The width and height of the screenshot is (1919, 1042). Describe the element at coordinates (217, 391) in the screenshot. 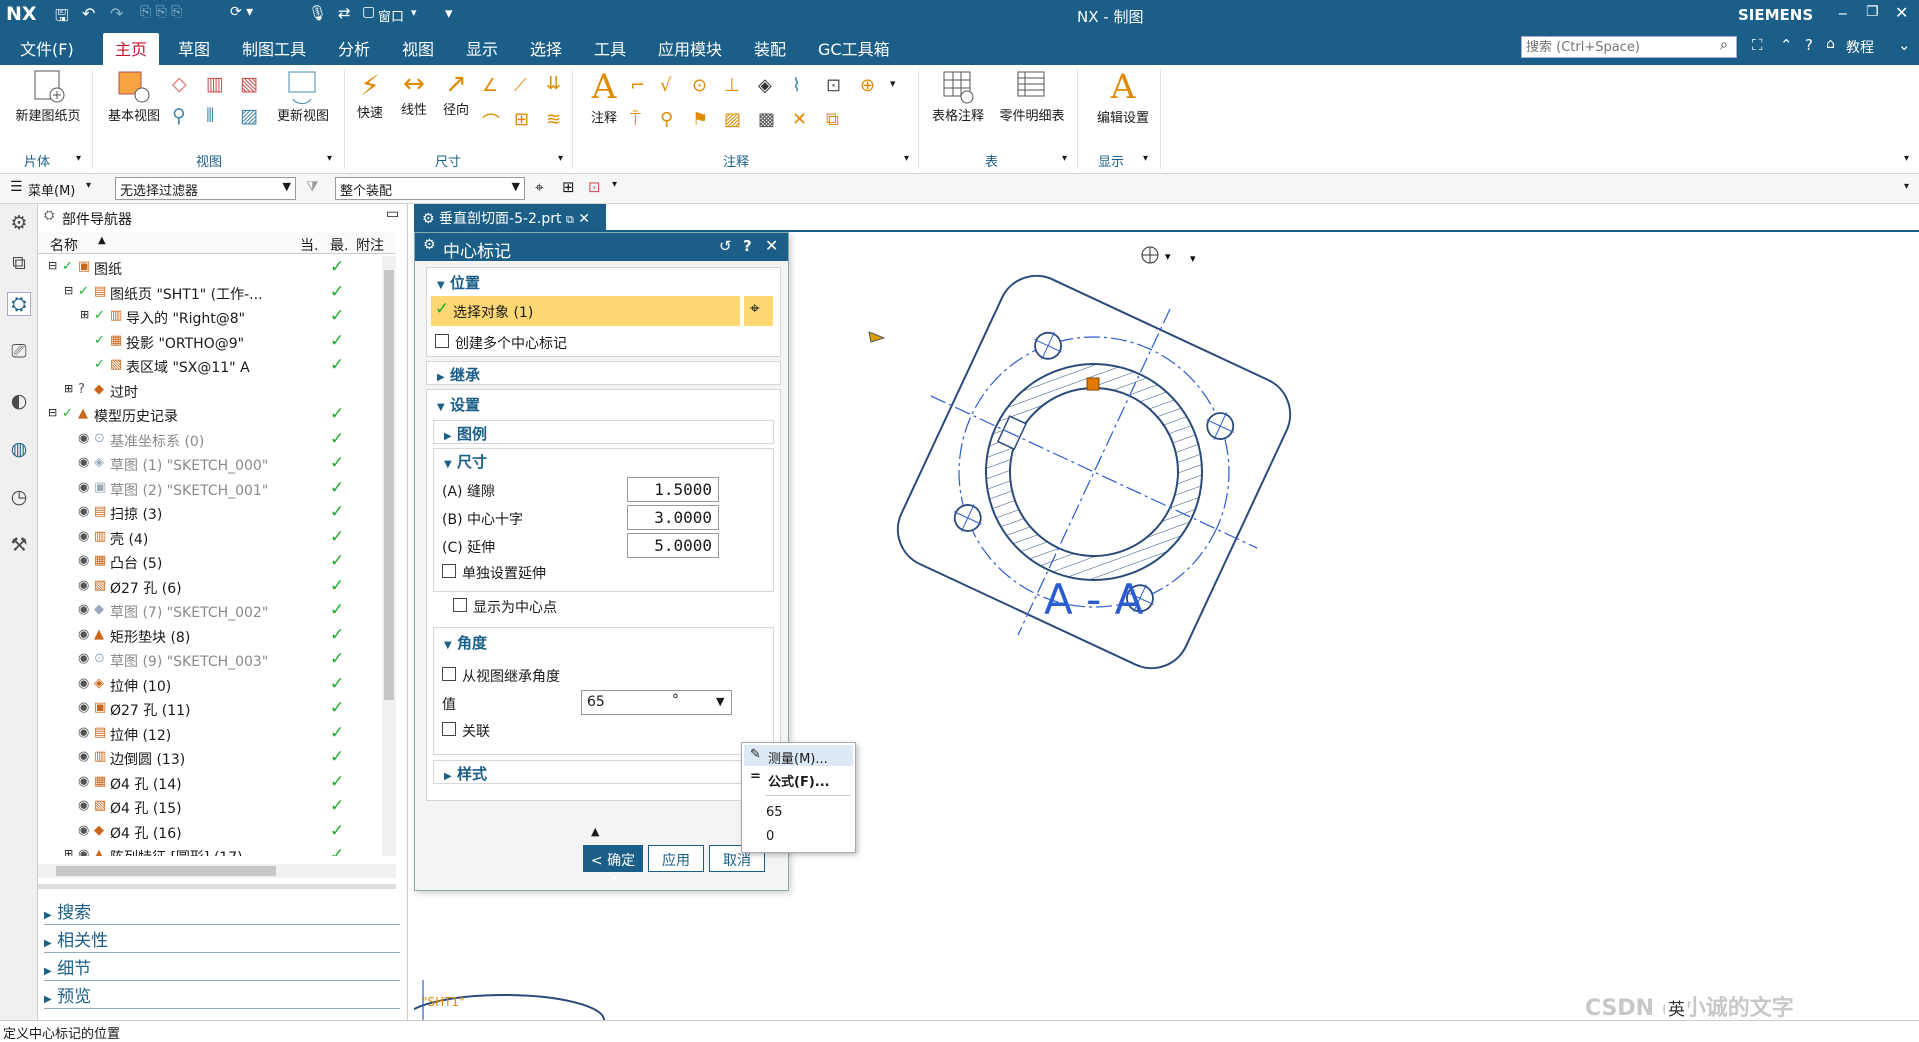

I see `drawing-tree-item: ⊞? ◆ 过时` at that location.